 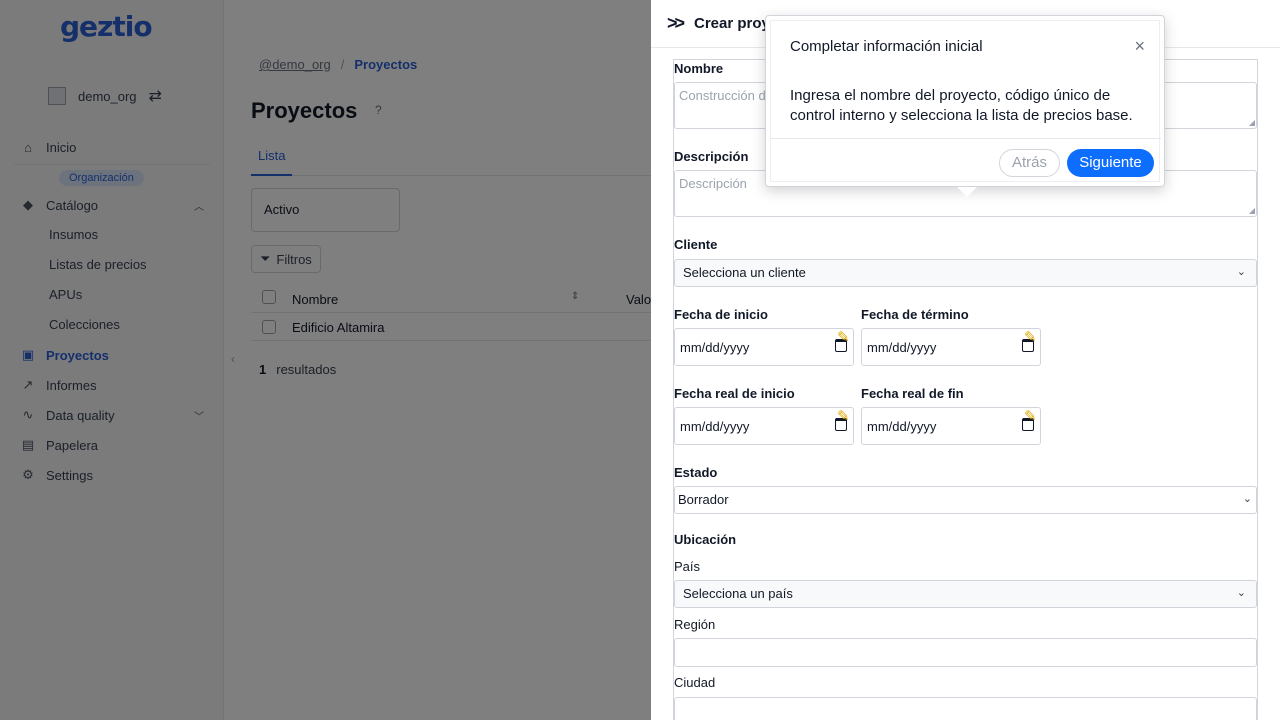 What do you see at coordinates (912, 393) in the screenshot?
I see `label-fecha-real-fin: Fecha real de fin` at bounding box center [912, 393].